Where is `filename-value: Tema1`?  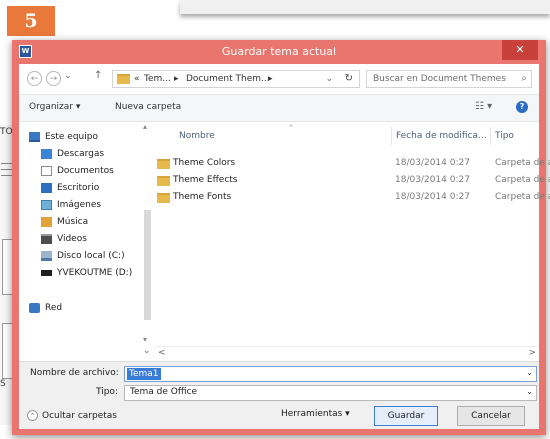
filename-value: Tema1 is located at coordinates (144, 374).